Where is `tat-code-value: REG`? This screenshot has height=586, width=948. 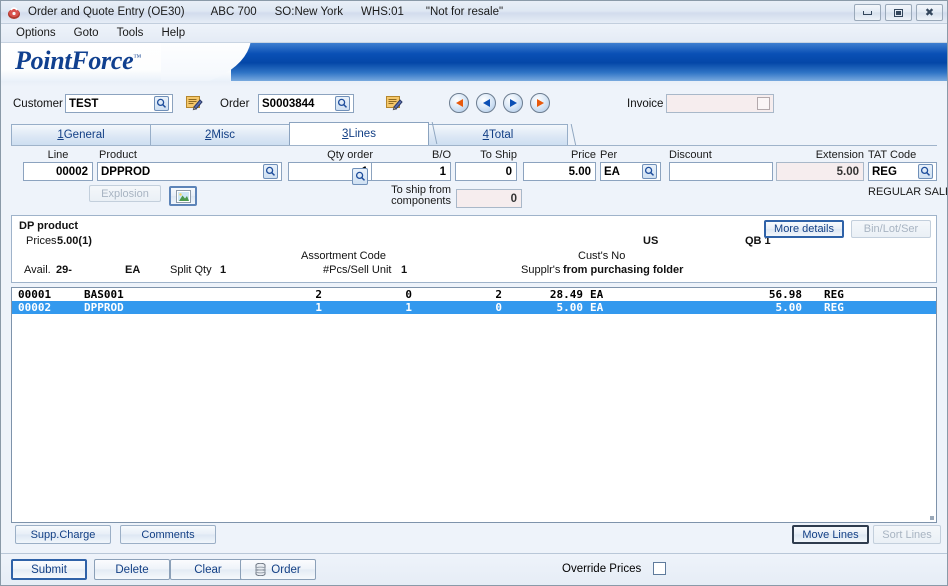
tat-code-value: REG is located at coordinates (884, 171).